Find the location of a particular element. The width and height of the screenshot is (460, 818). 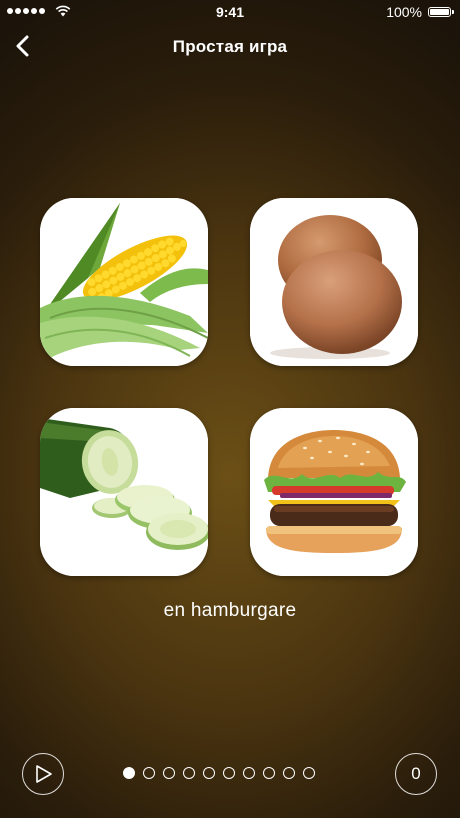

navigation-bar: Простая игра is located at coordinates (230, 46).